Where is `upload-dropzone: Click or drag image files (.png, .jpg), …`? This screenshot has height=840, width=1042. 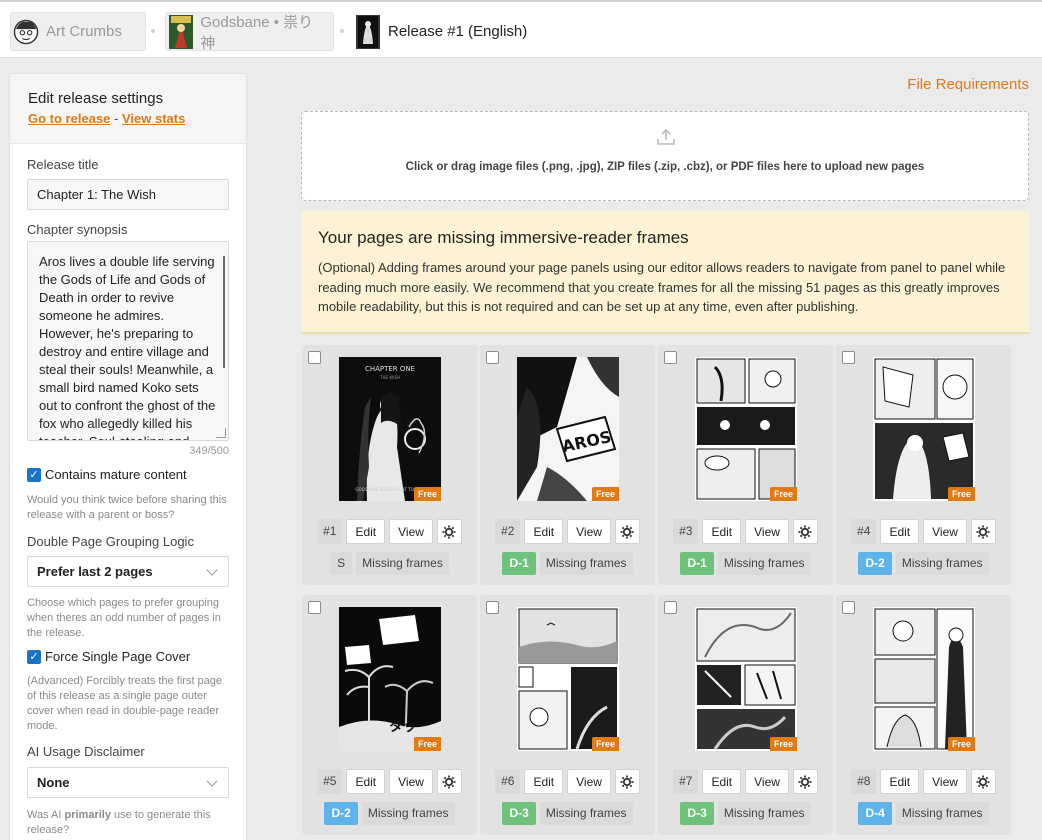
upload-dropzone: Click or drag image files (.png, .jpg), … is located at coordinates (665, 156).